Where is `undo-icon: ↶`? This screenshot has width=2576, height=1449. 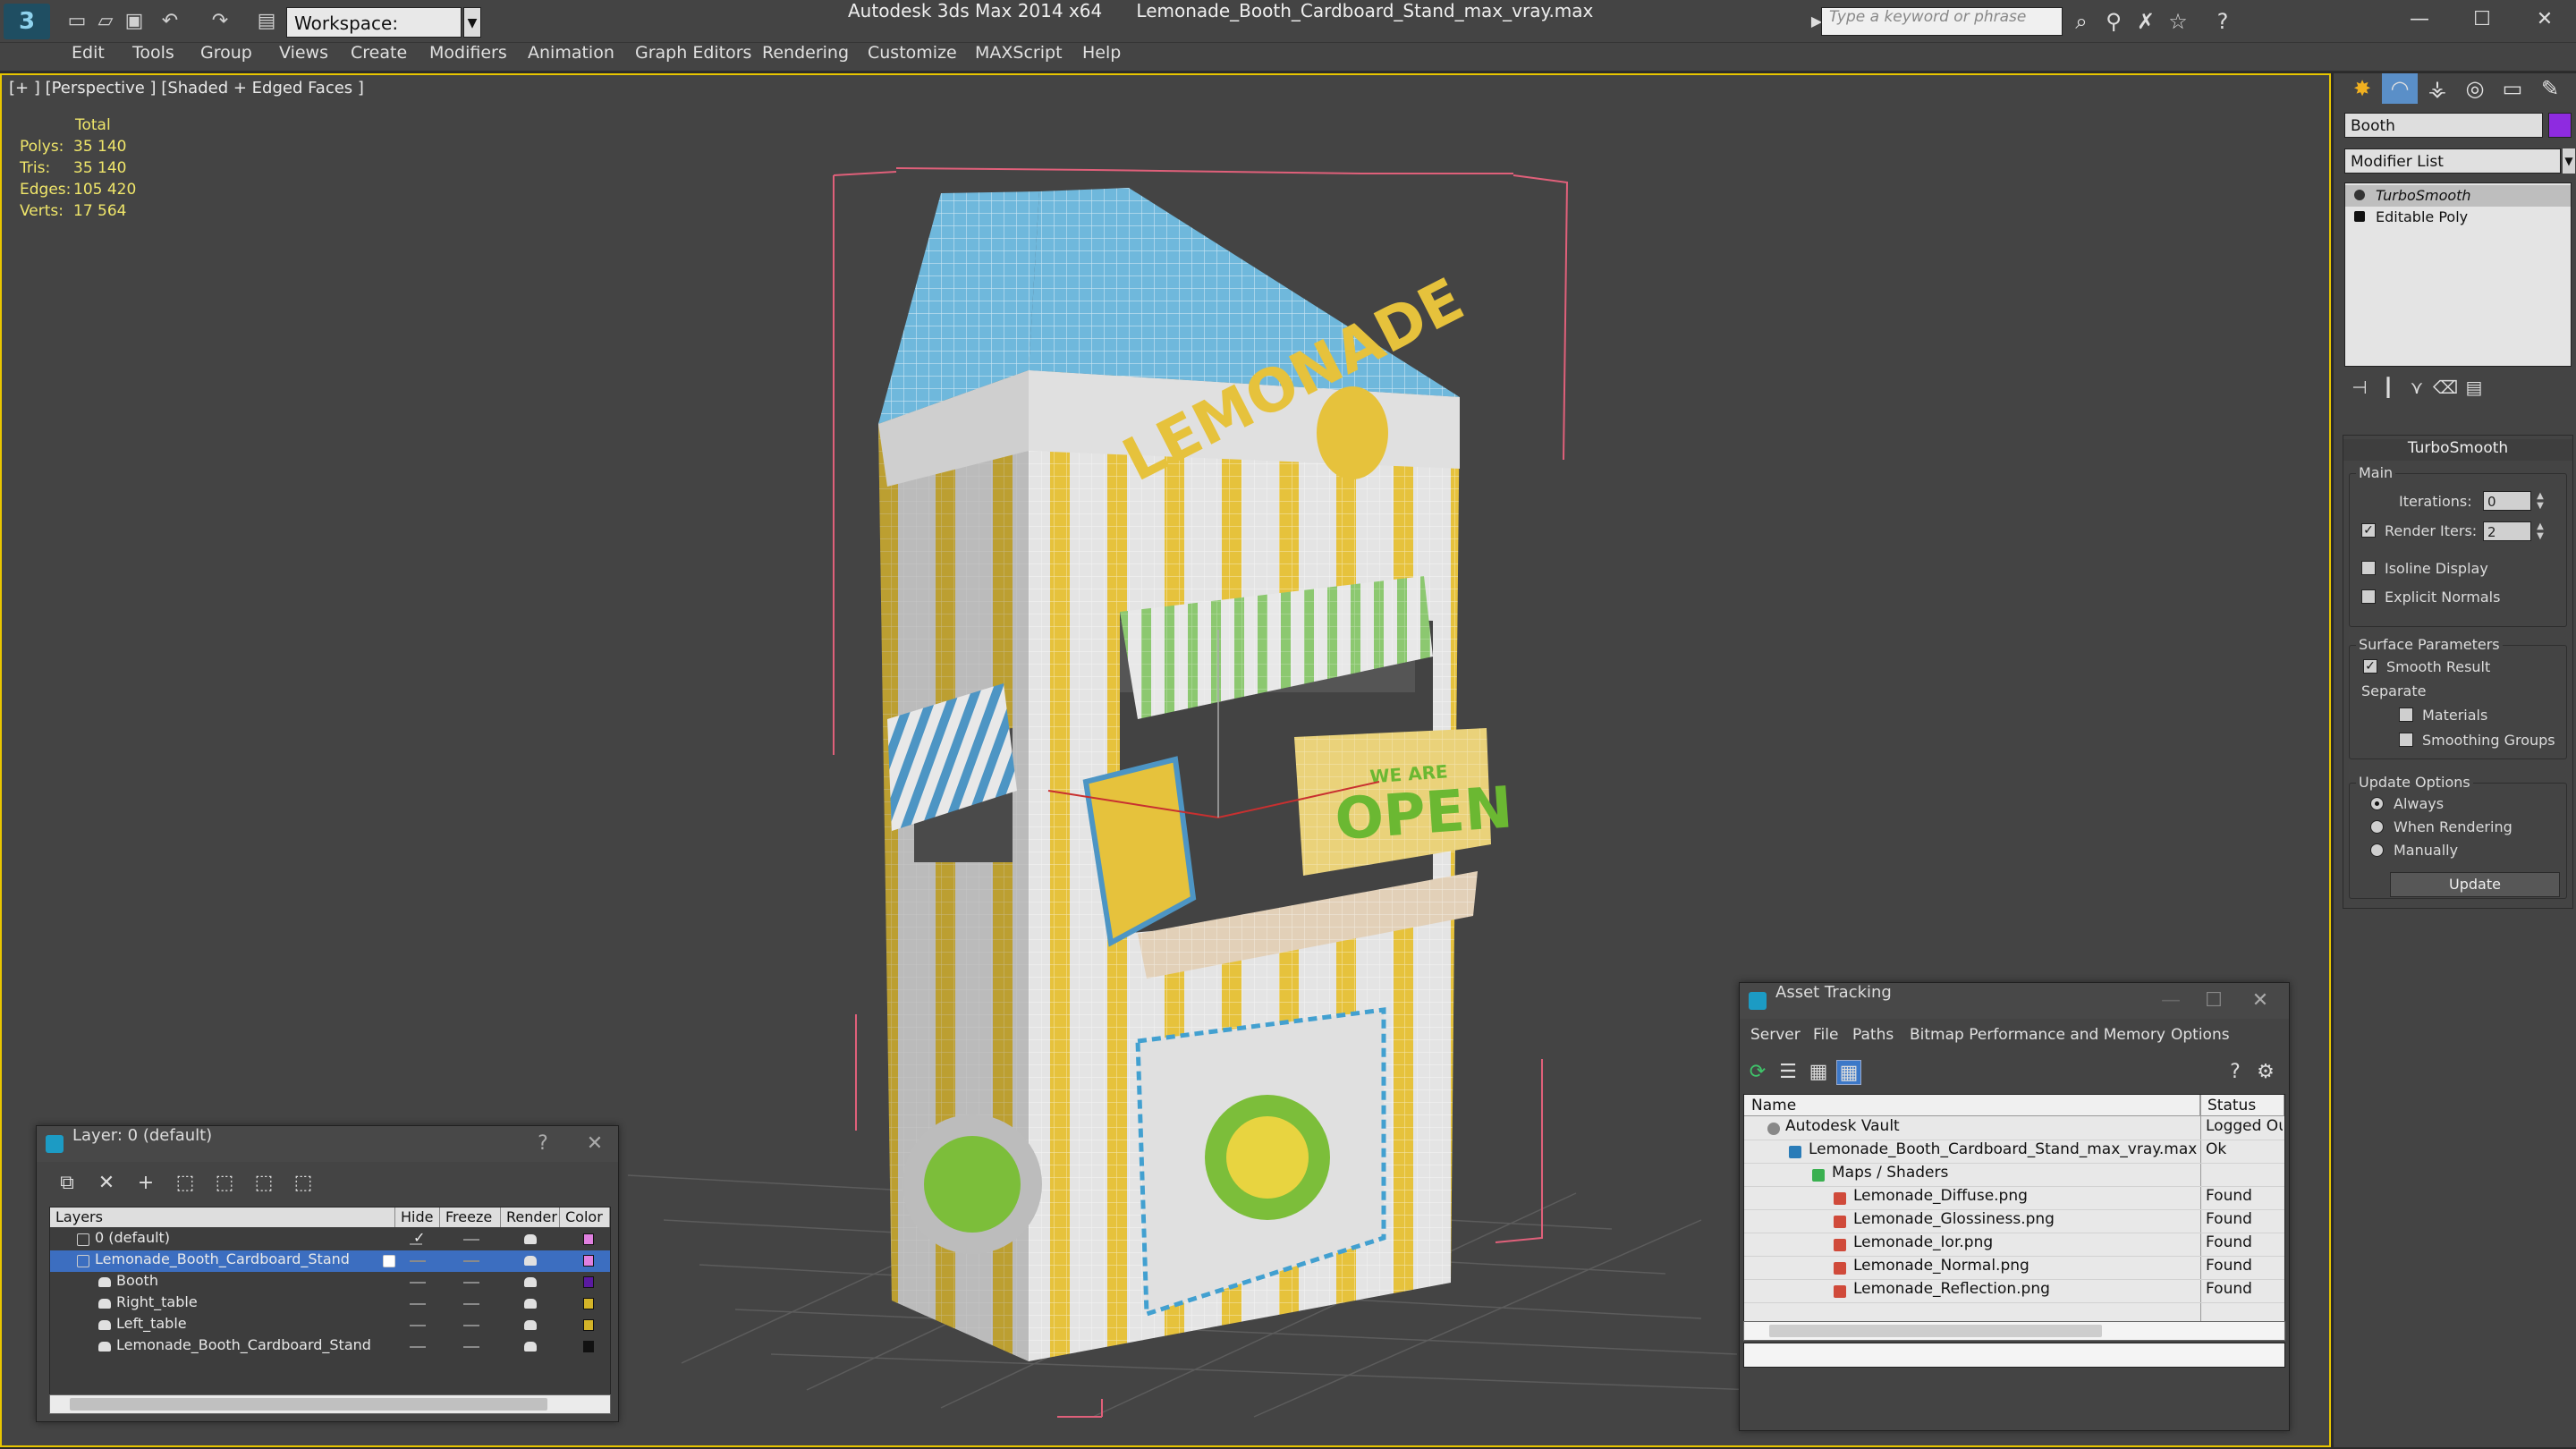 undo-icon: ↶ is located at coordinates (169, 21).